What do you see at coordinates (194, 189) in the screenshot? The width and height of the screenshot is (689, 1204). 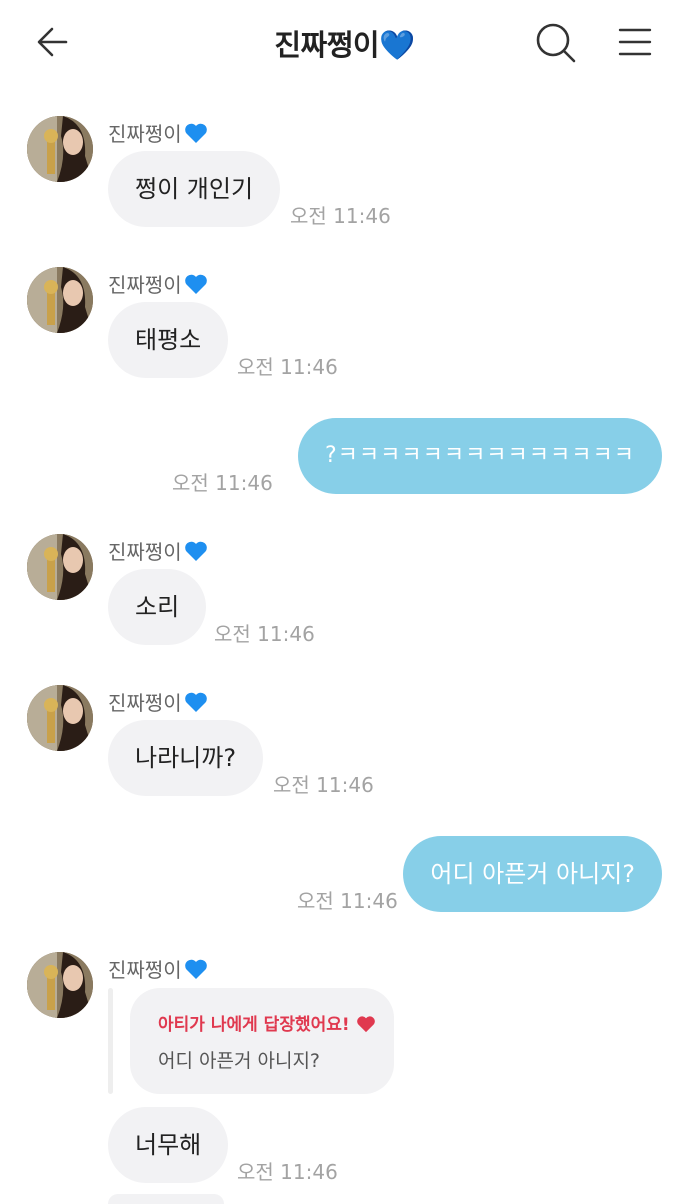 I see `message-bubble: 쩡이 개인기` at bounding box center [194, 189].